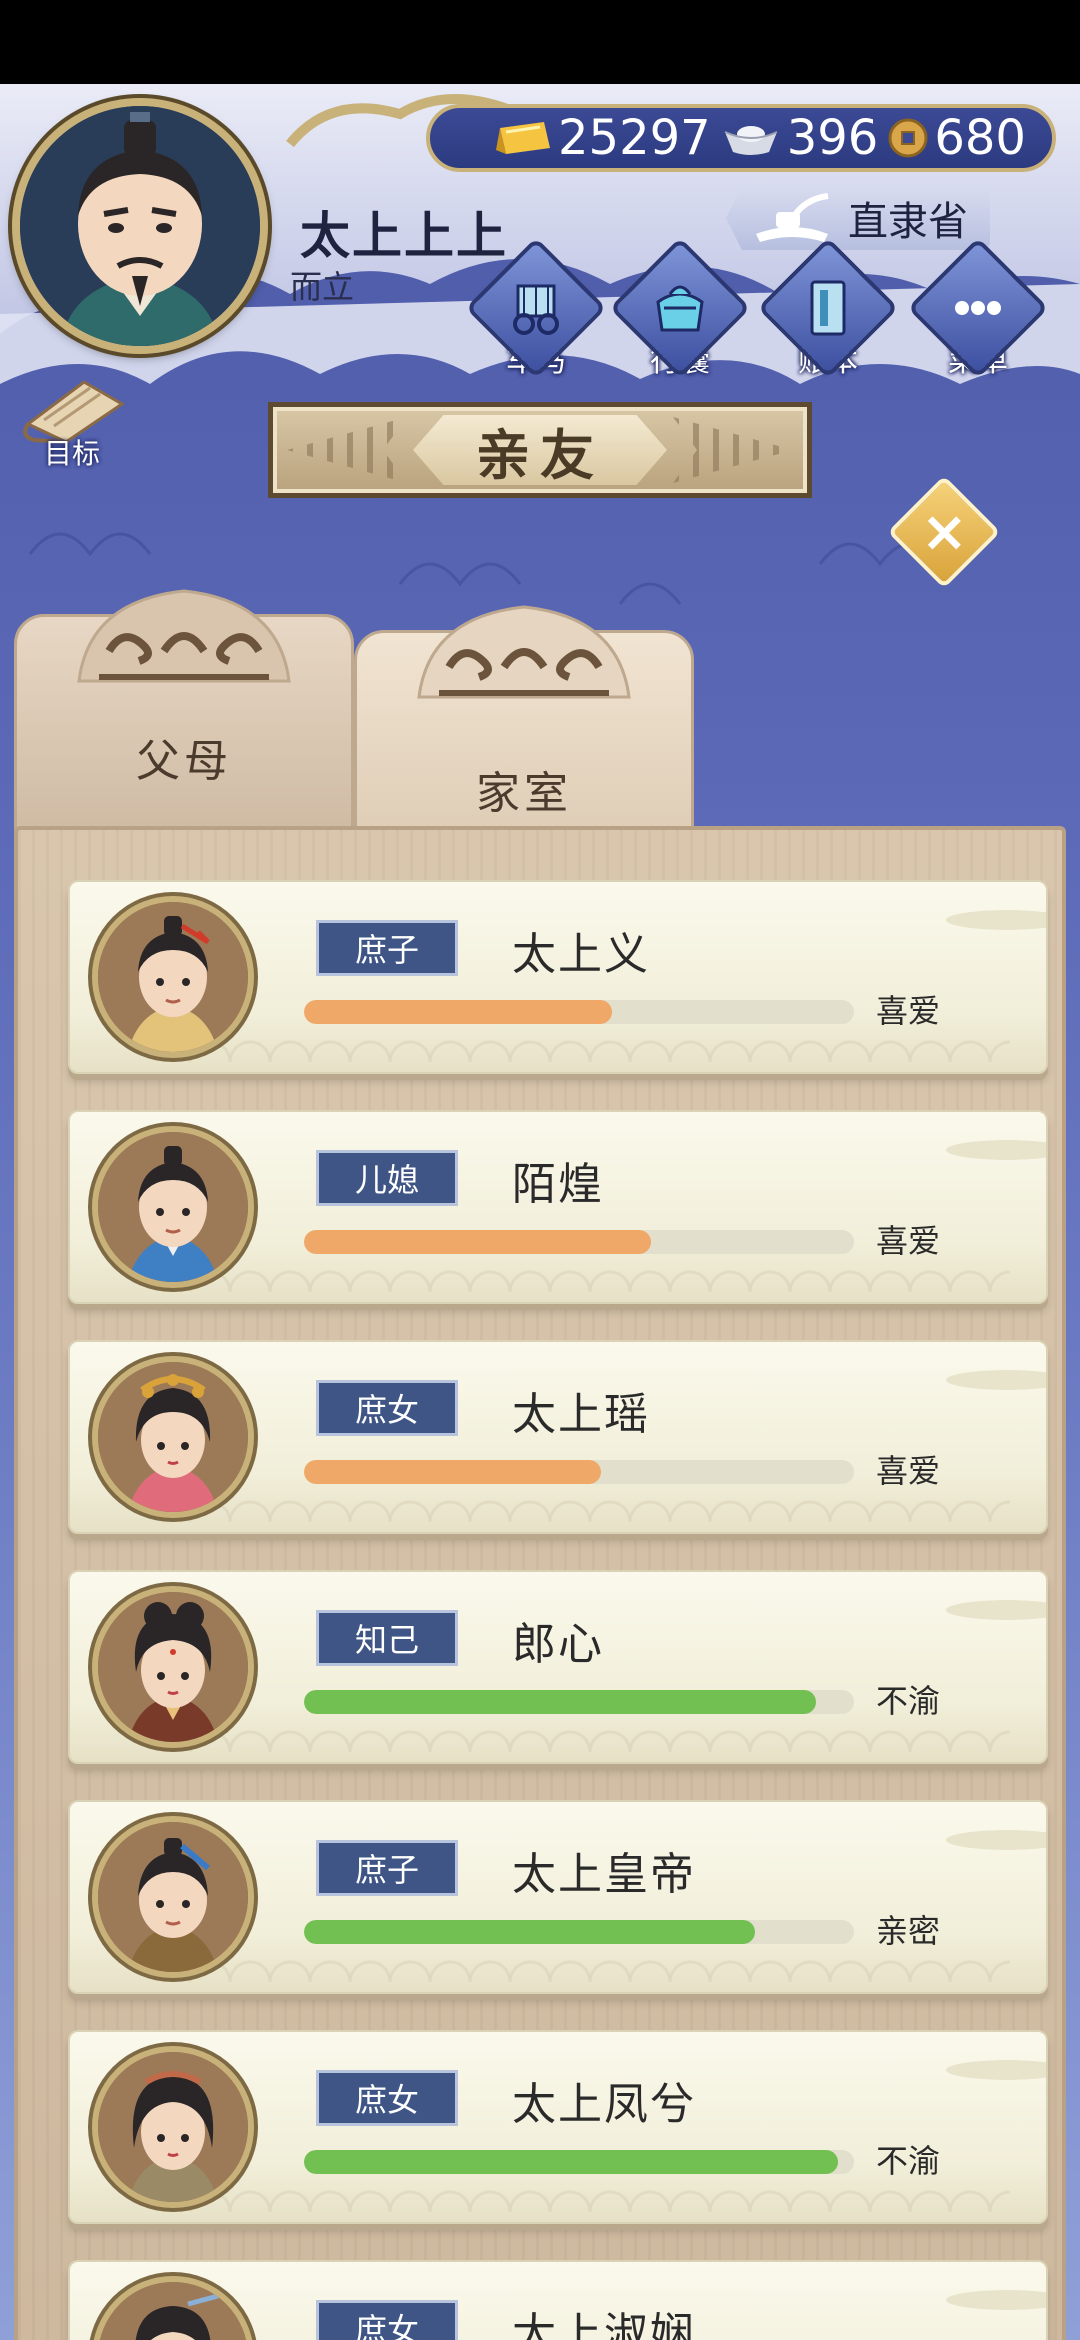  Describe the element at coordinates (387, 1638) in the screenshot. I see `relation-tag: 知己` at that location.